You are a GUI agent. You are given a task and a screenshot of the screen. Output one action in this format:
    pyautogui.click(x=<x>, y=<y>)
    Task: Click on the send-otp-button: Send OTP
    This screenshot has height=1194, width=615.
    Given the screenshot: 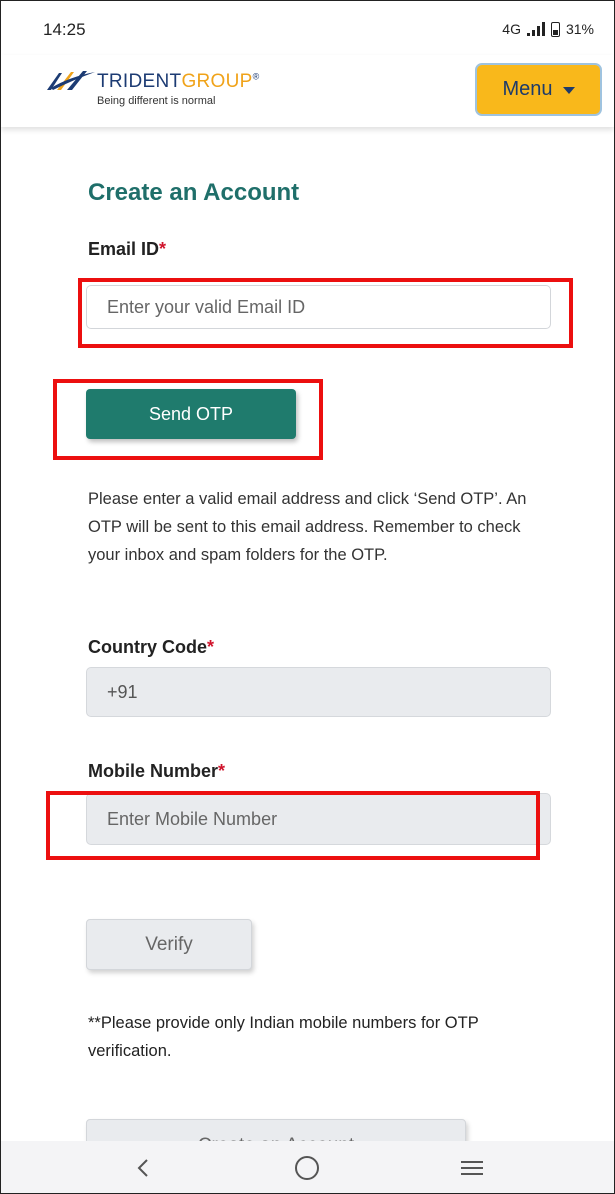 What is the action you would take?
    pyautogui.click(x=191, y=414)
    